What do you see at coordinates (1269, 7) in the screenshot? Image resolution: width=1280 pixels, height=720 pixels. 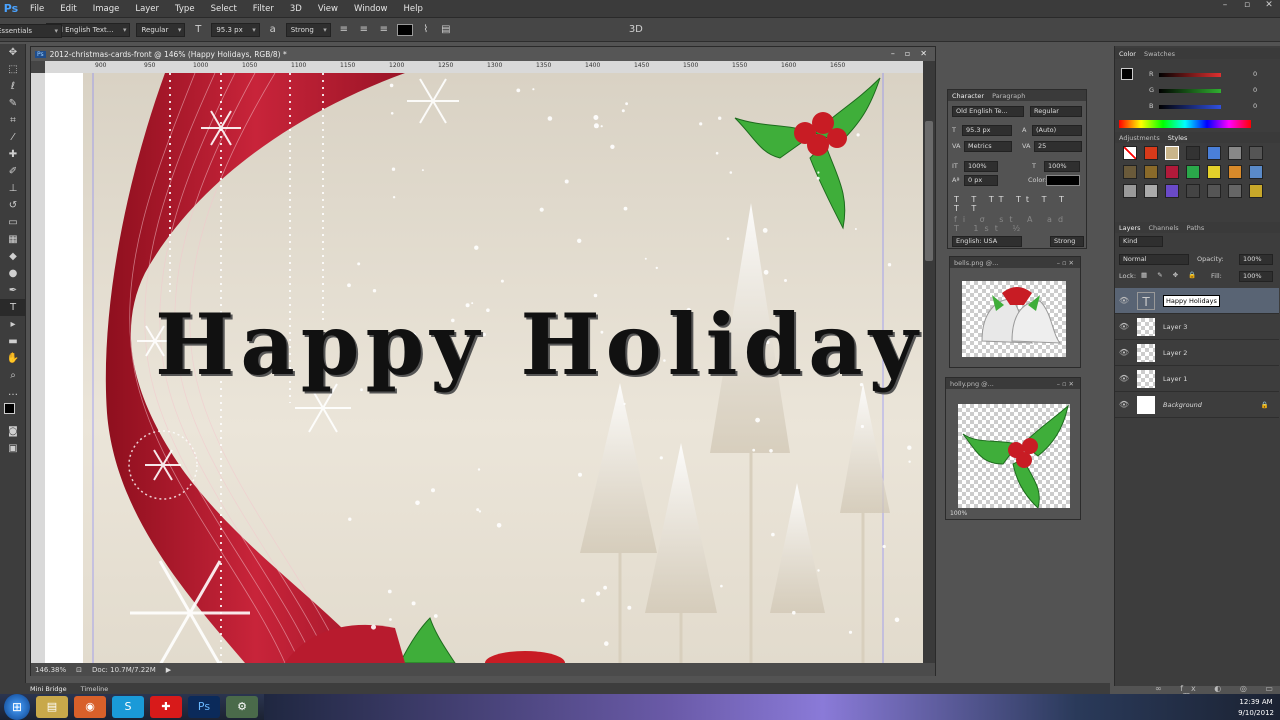 I see `close-icon: ✕` at bounding box center [1269, 7].